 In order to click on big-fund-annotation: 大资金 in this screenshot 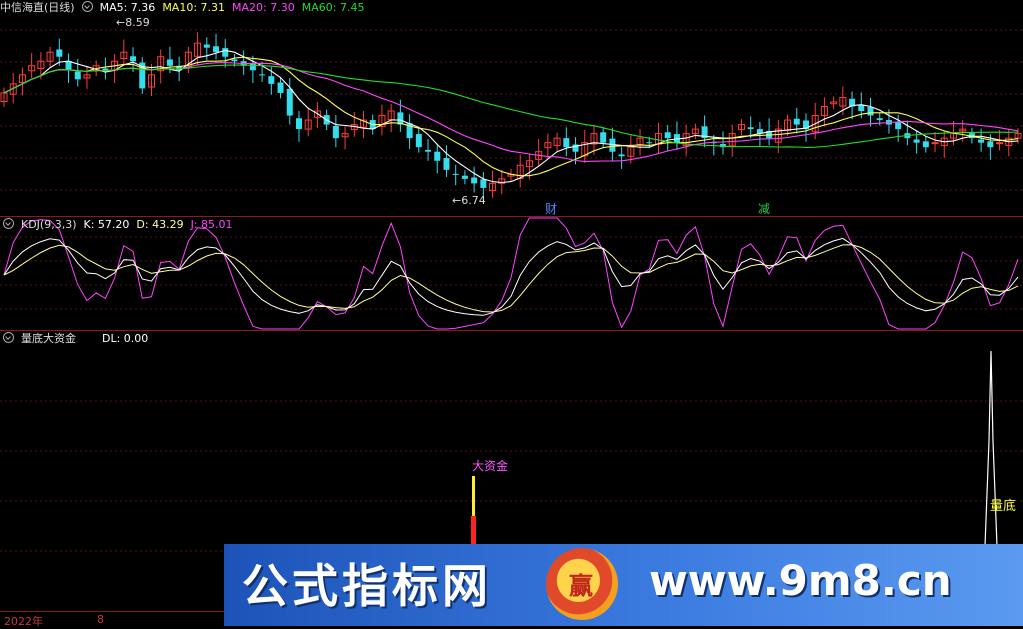, I will do `click(490, 466)`.